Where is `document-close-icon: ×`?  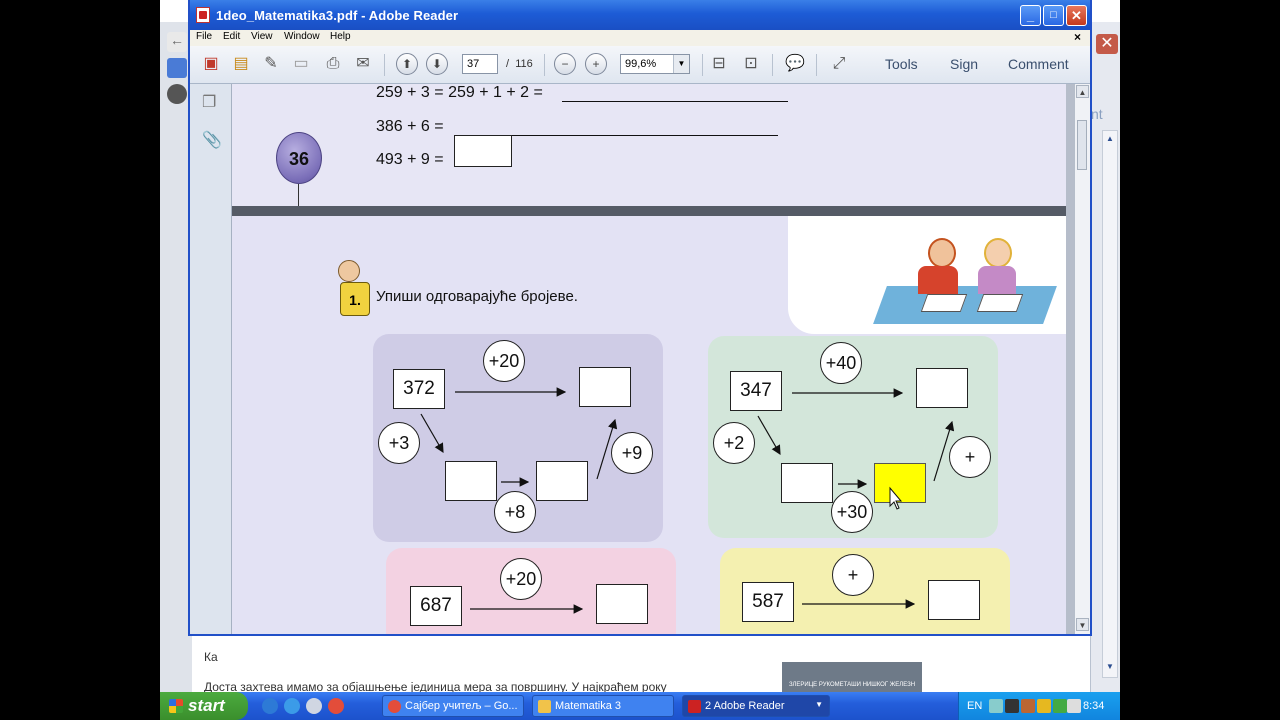
document-close-icon: × is located at coordinates (1077, 37).